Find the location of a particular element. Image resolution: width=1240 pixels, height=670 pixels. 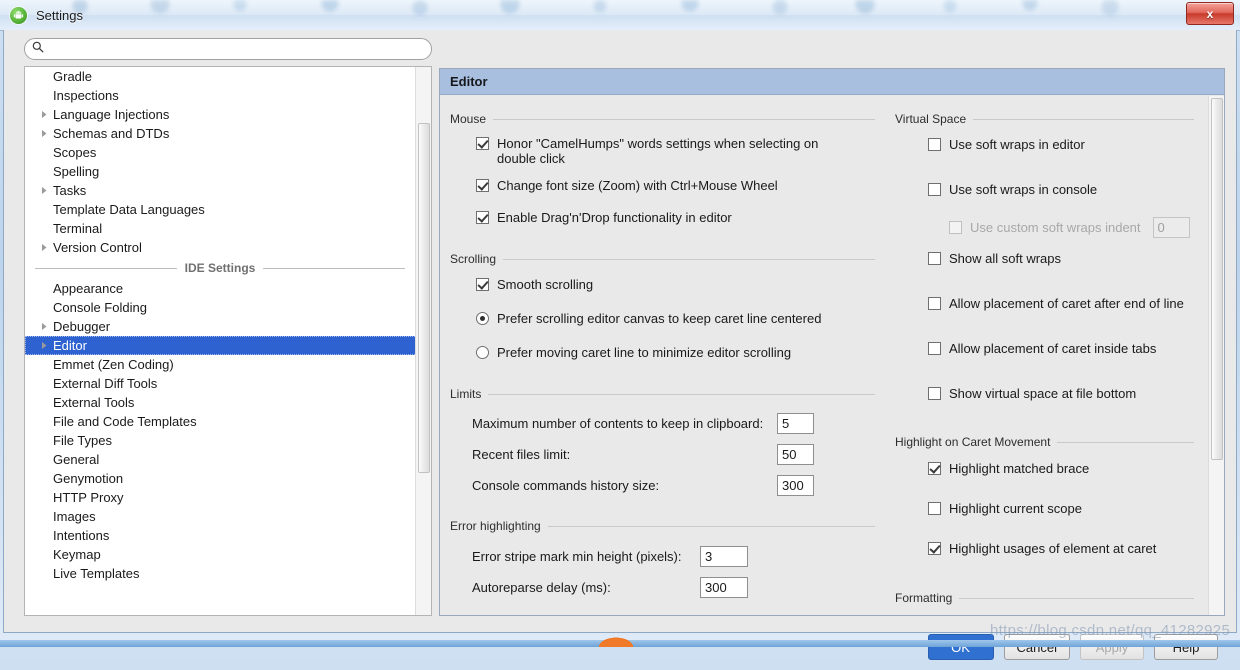

checkbox-row: Highlight current scope is located at coordinates (1061, 513).